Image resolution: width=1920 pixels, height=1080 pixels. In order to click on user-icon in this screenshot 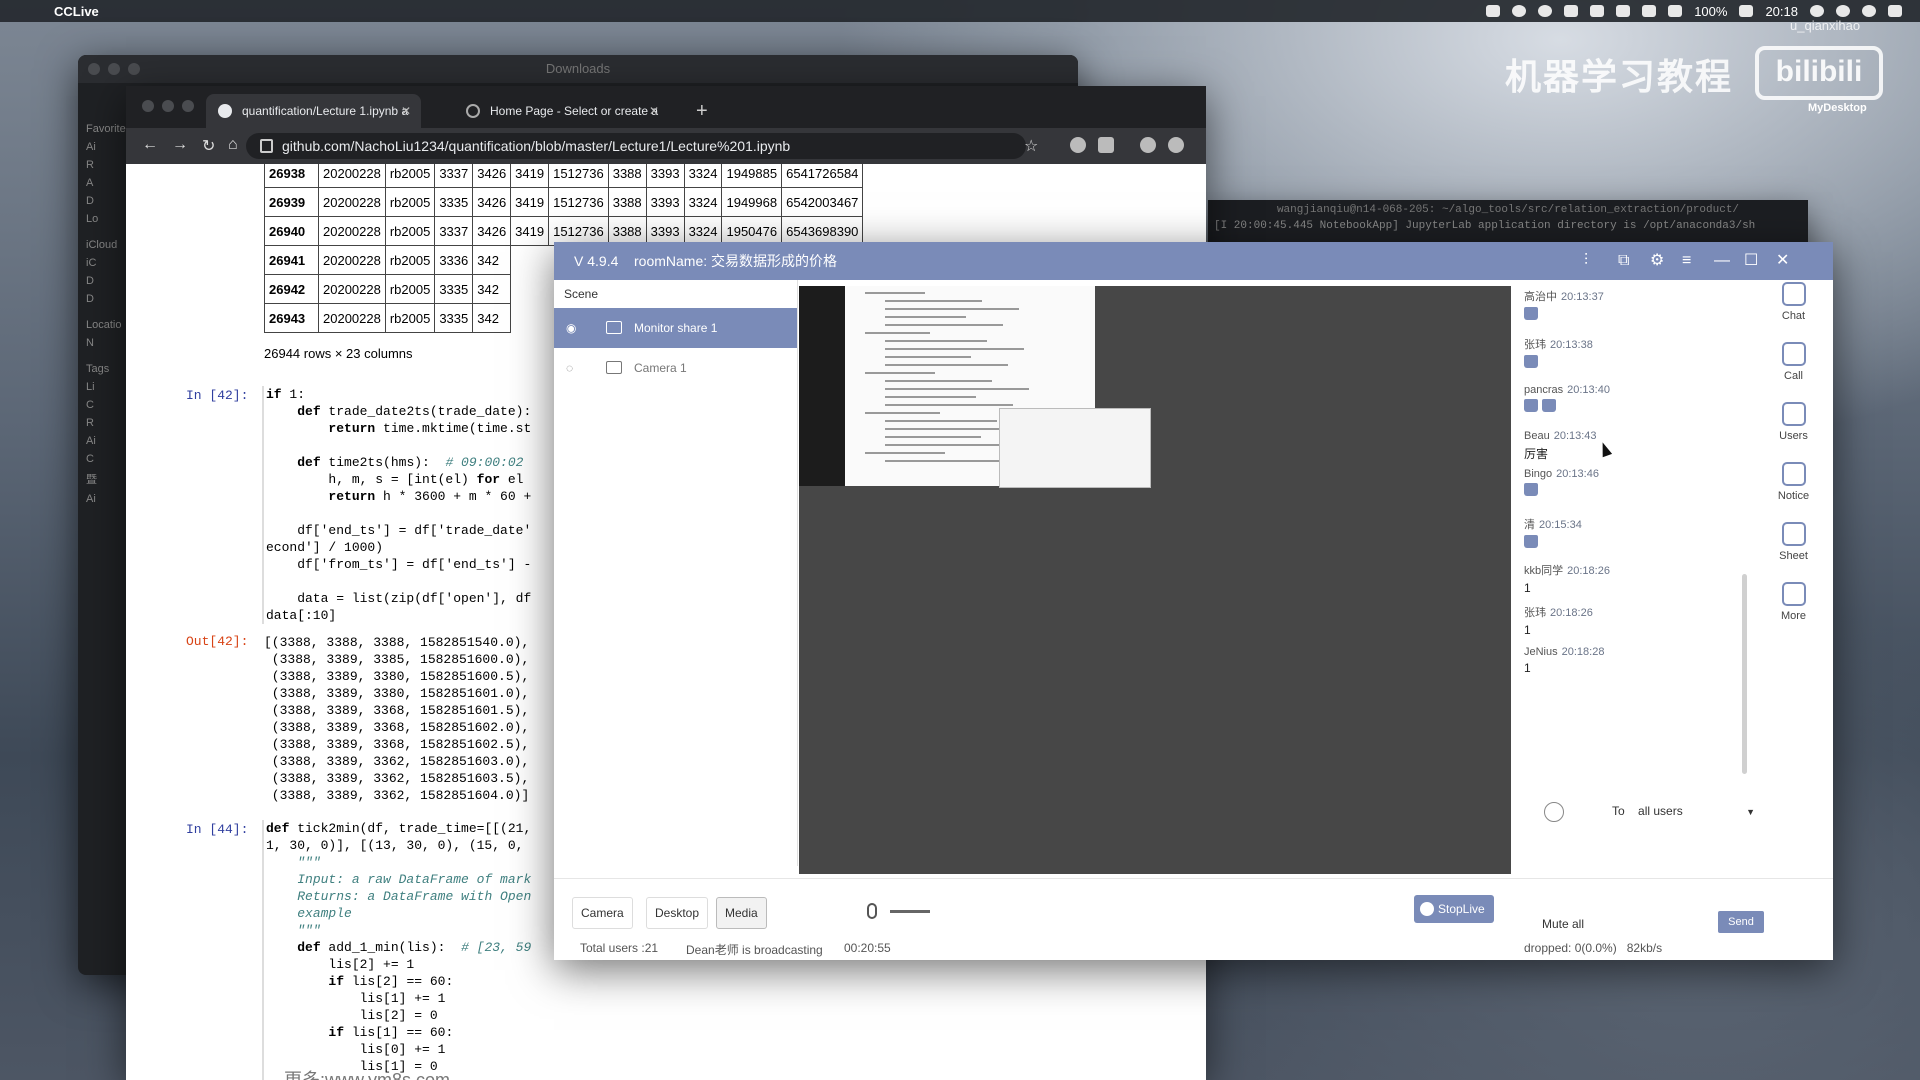, I will do `click(1817, 11)`.